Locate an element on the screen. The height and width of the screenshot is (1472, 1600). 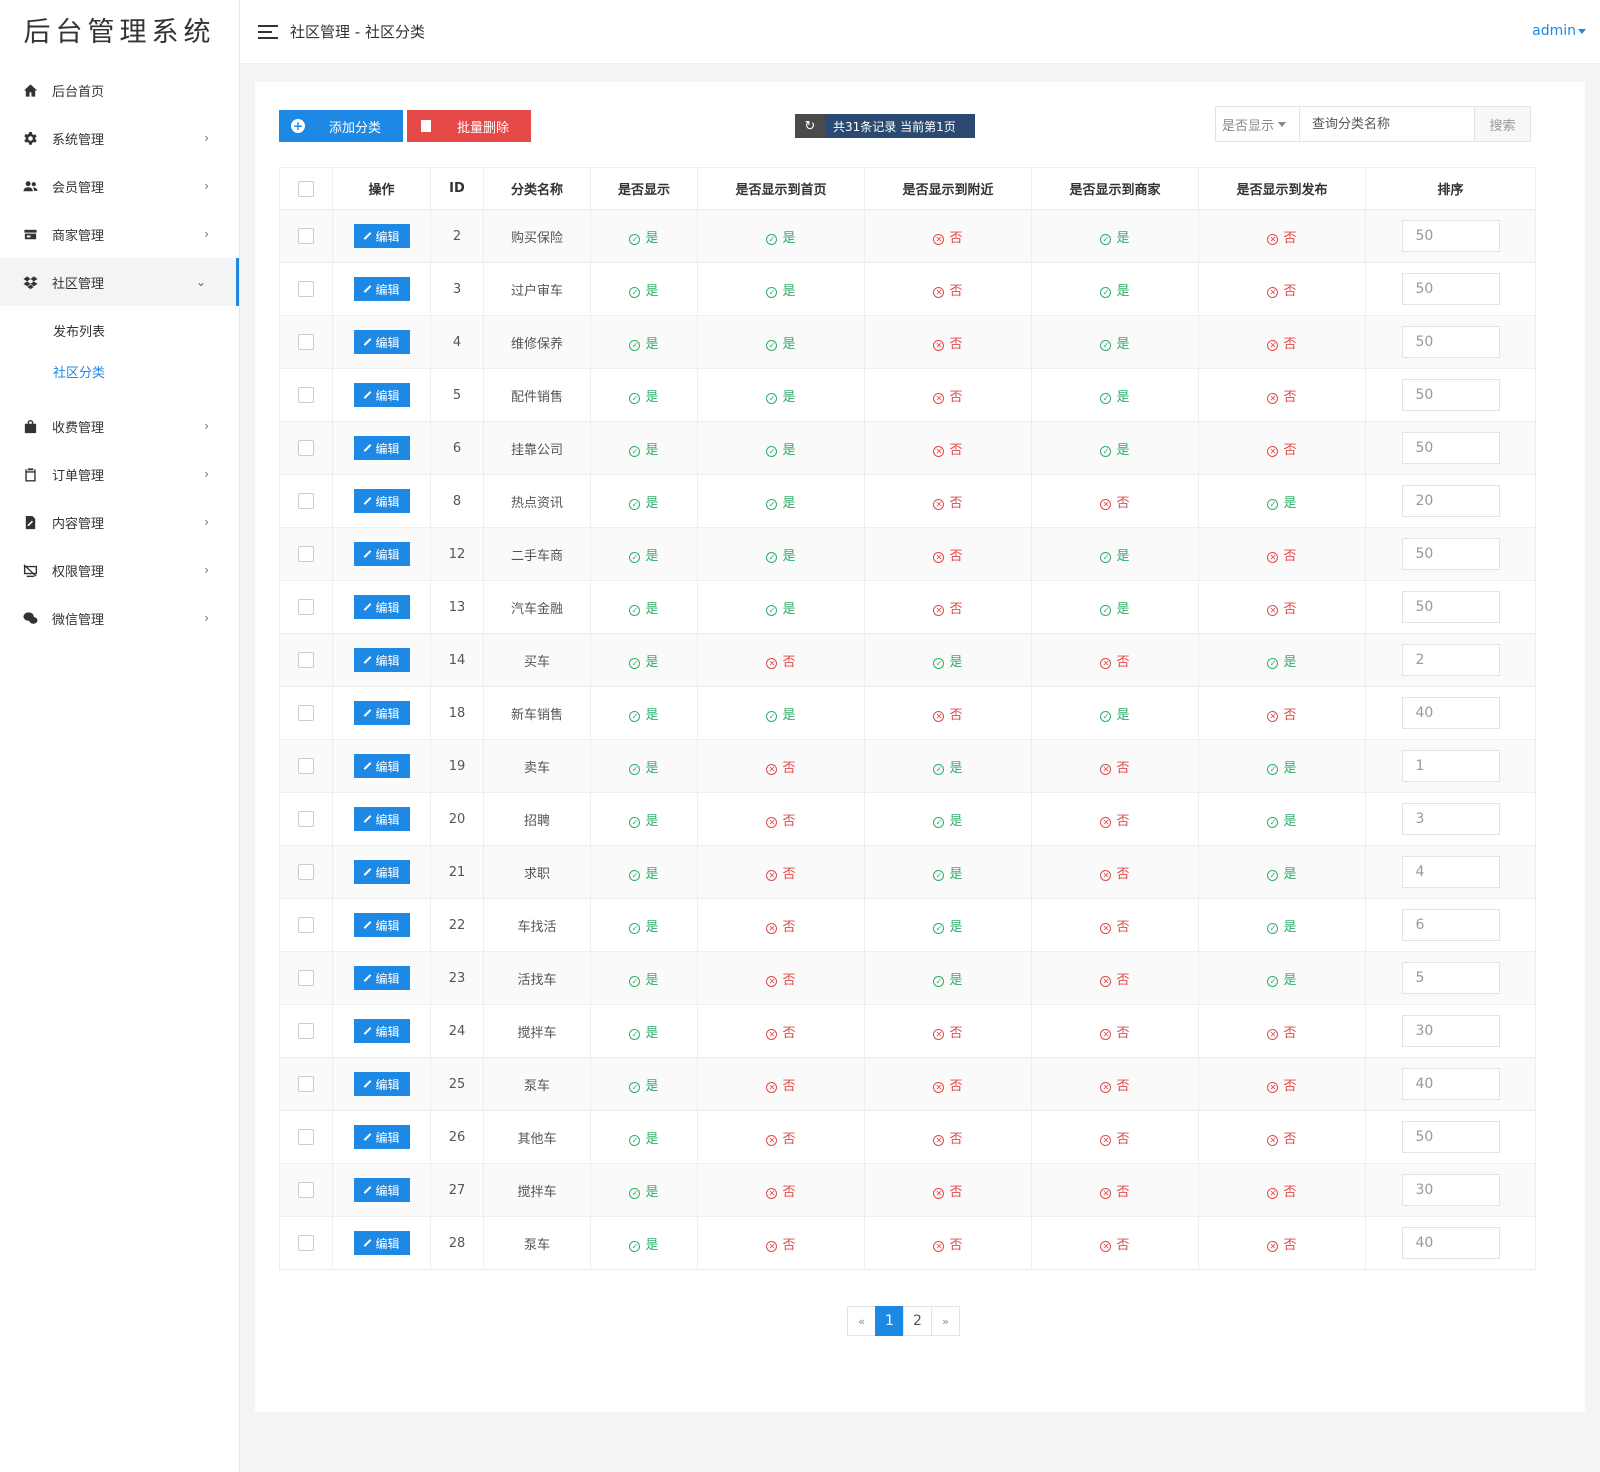
batch-delete-button: 批量删除 is located at coordinates (469, 126).